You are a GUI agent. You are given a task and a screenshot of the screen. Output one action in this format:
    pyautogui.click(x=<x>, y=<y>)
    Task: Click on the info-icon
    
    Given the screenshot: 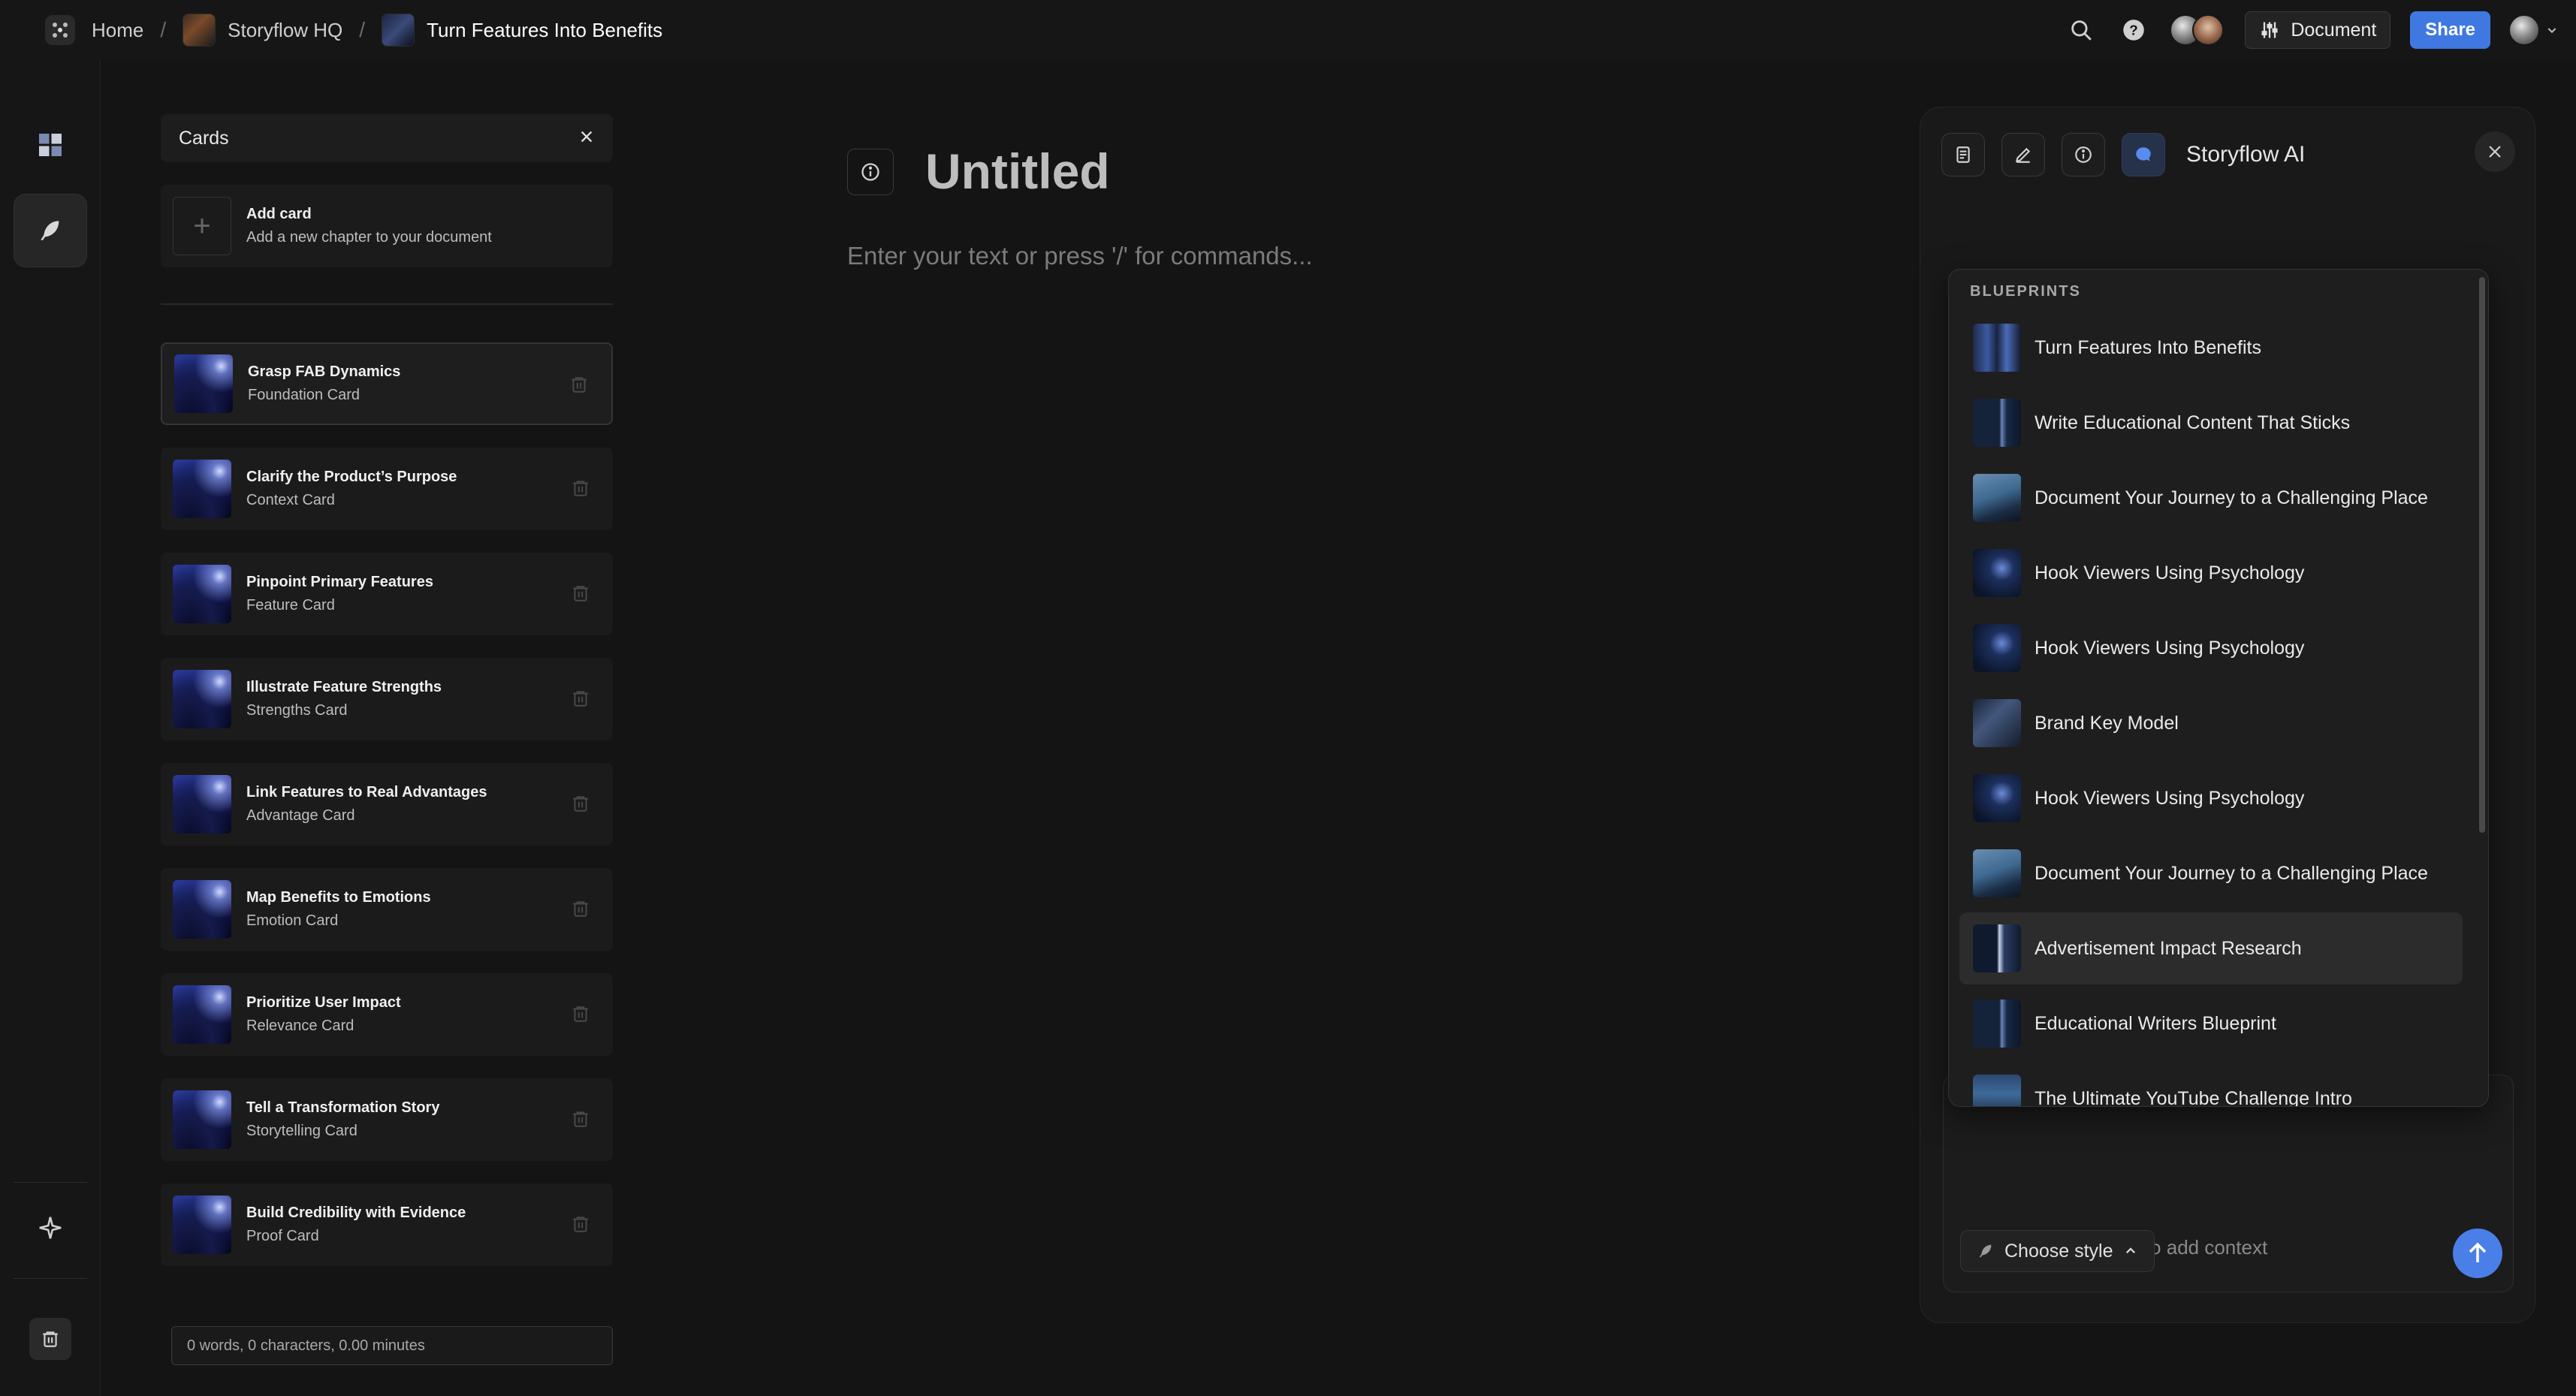 What is the action you would take?
    pyautogui.click(x=2083, y=154)
    